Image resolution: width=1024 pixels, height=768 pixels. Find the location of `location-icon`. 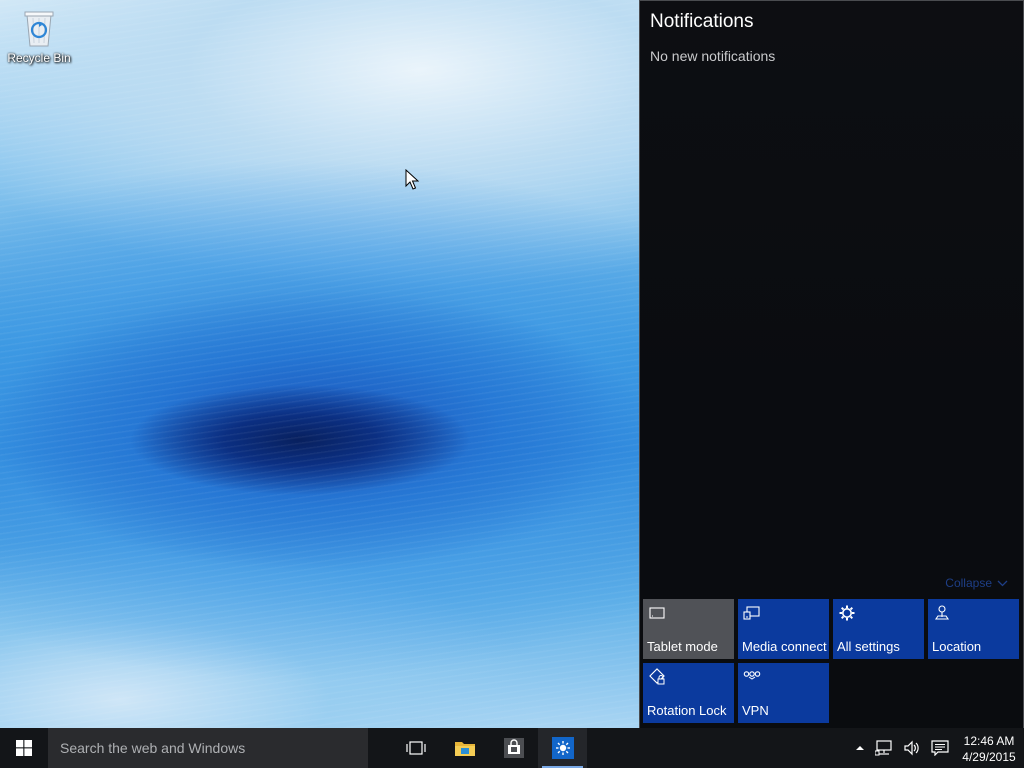

location-icon is located at coordinates (942, 612).